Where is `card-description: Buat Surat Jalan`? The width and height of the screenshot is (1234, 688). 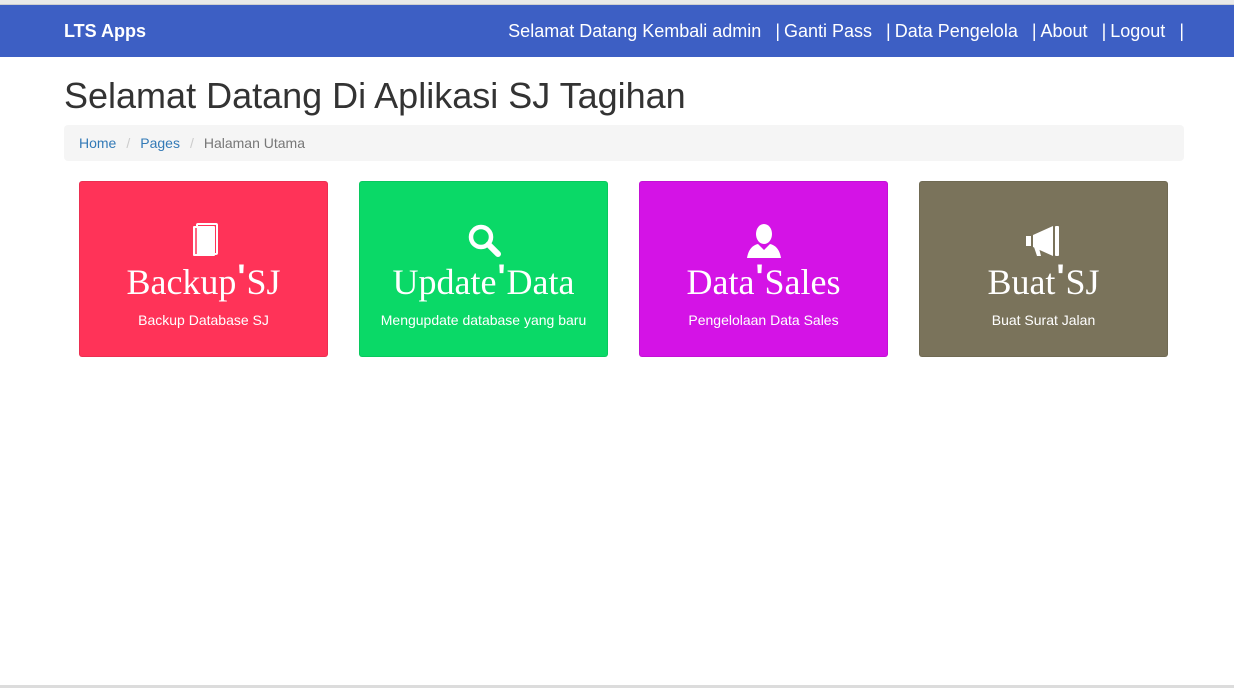 card-description: Buat Surat Jalan is located at coordinates (1043, 320).